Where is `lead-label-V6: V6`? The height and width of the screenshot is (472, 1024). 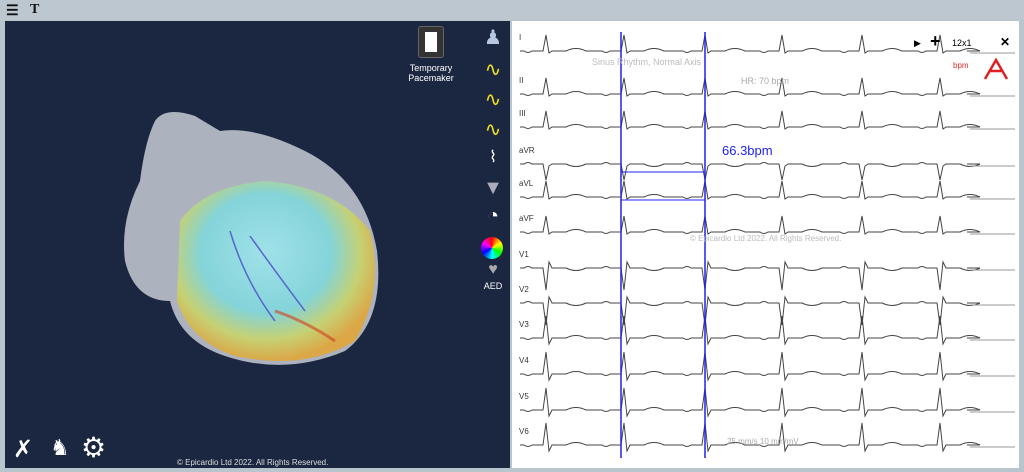
lead-label-V6: V6 is located at coordinates (524, 431).